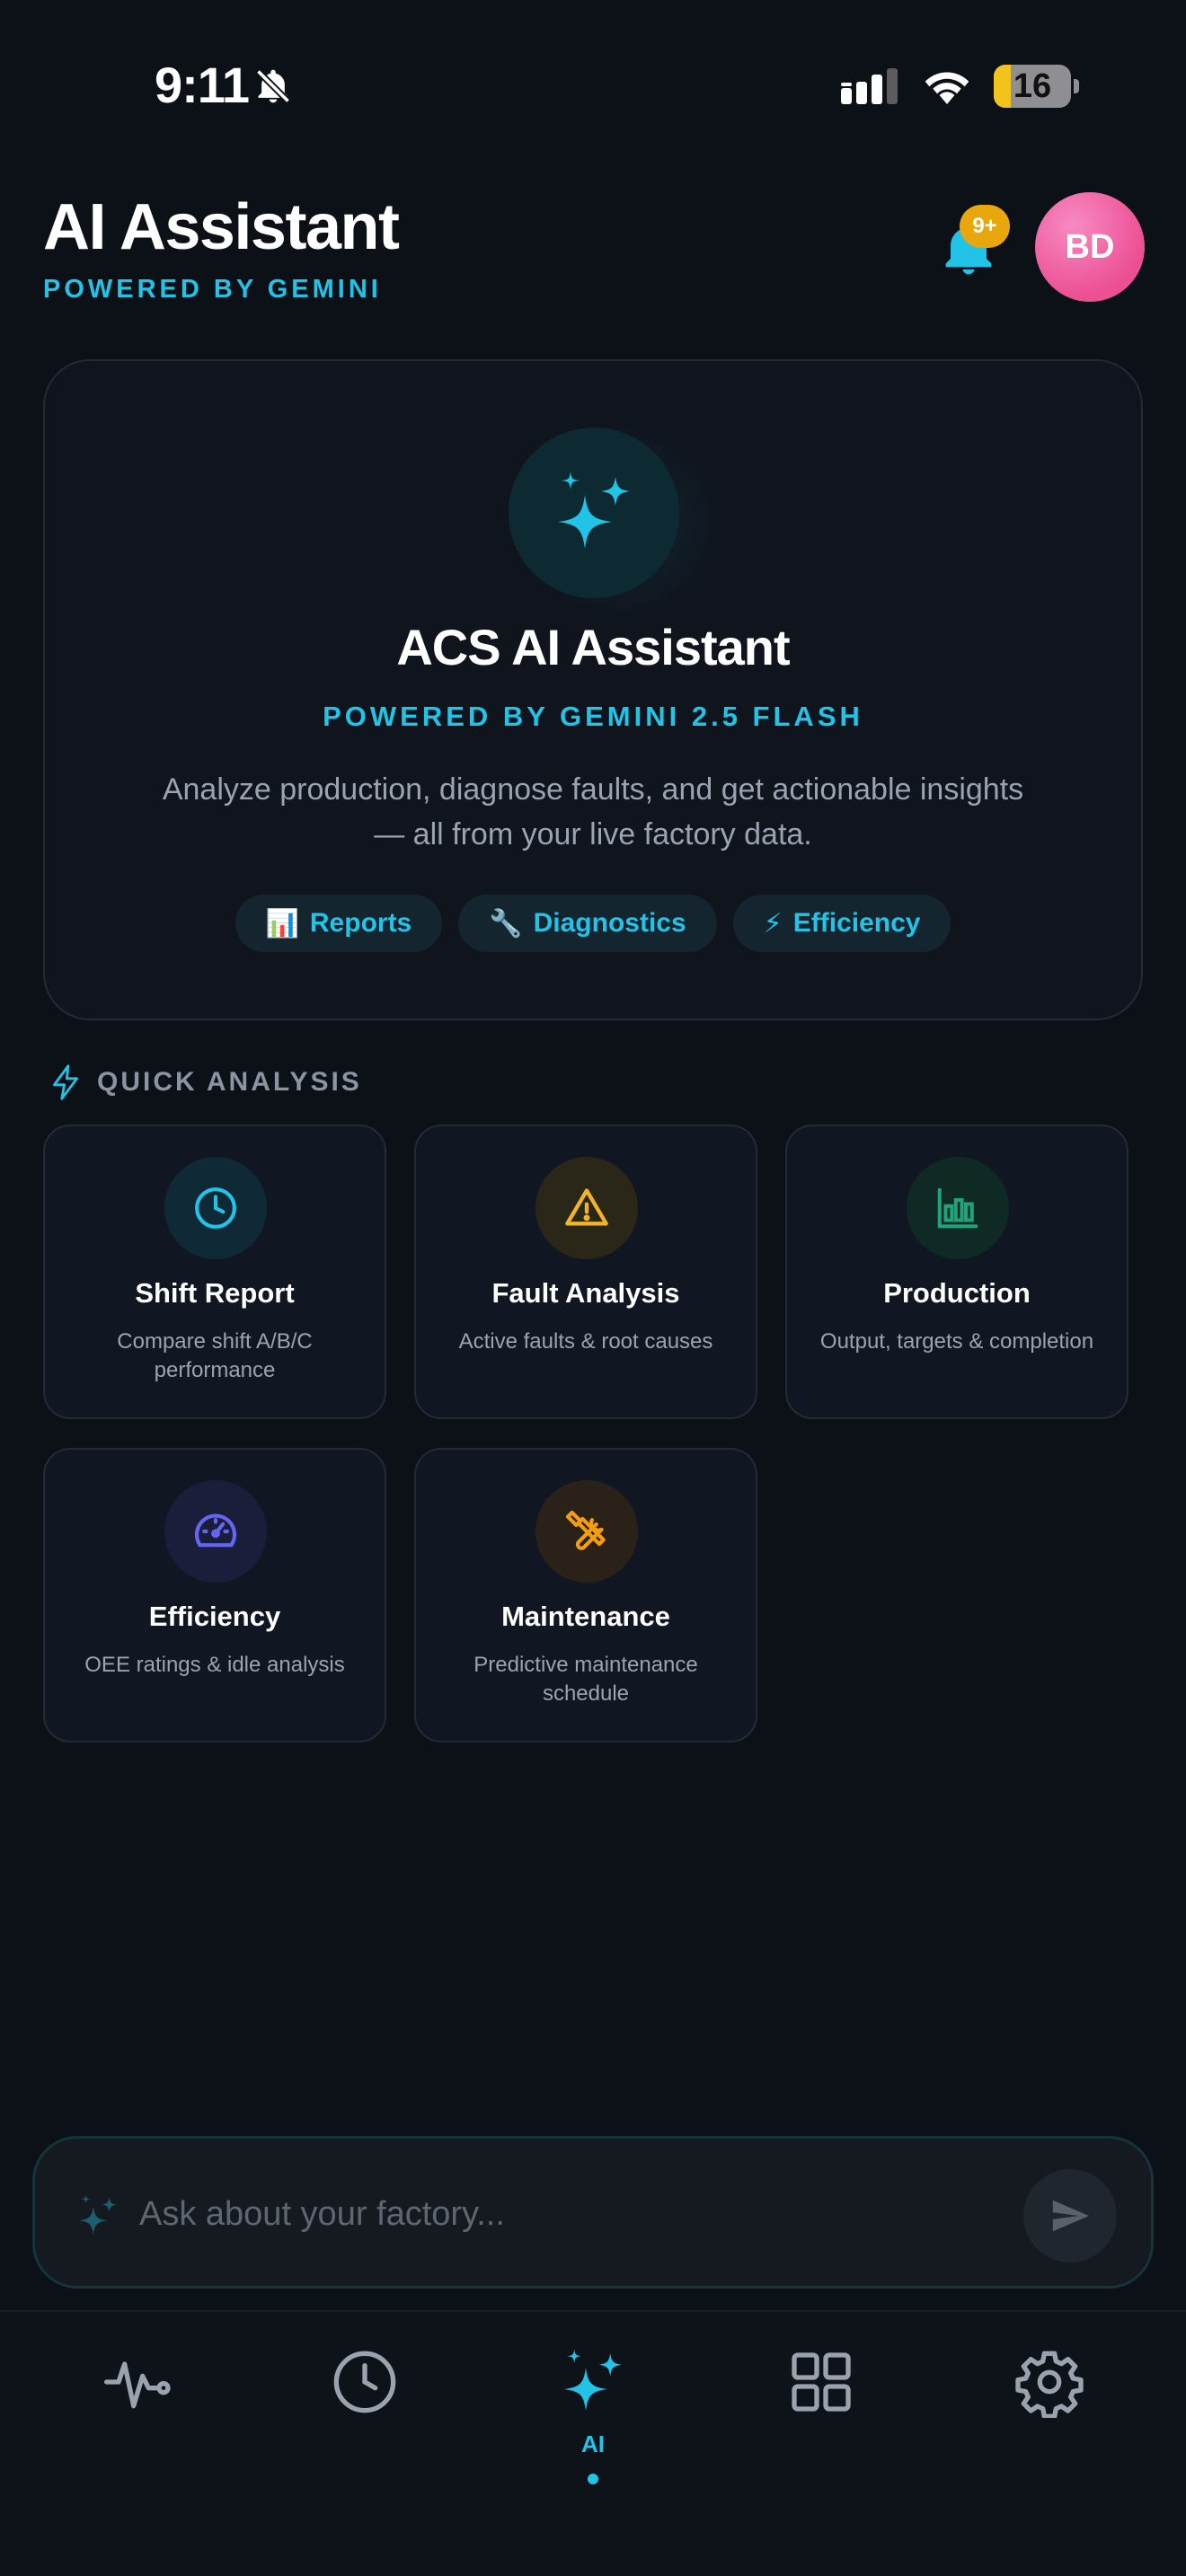 The height and width of the screenshot is (2576, 1186). I want to click on bar-chart-icon, so click(957, 1208).